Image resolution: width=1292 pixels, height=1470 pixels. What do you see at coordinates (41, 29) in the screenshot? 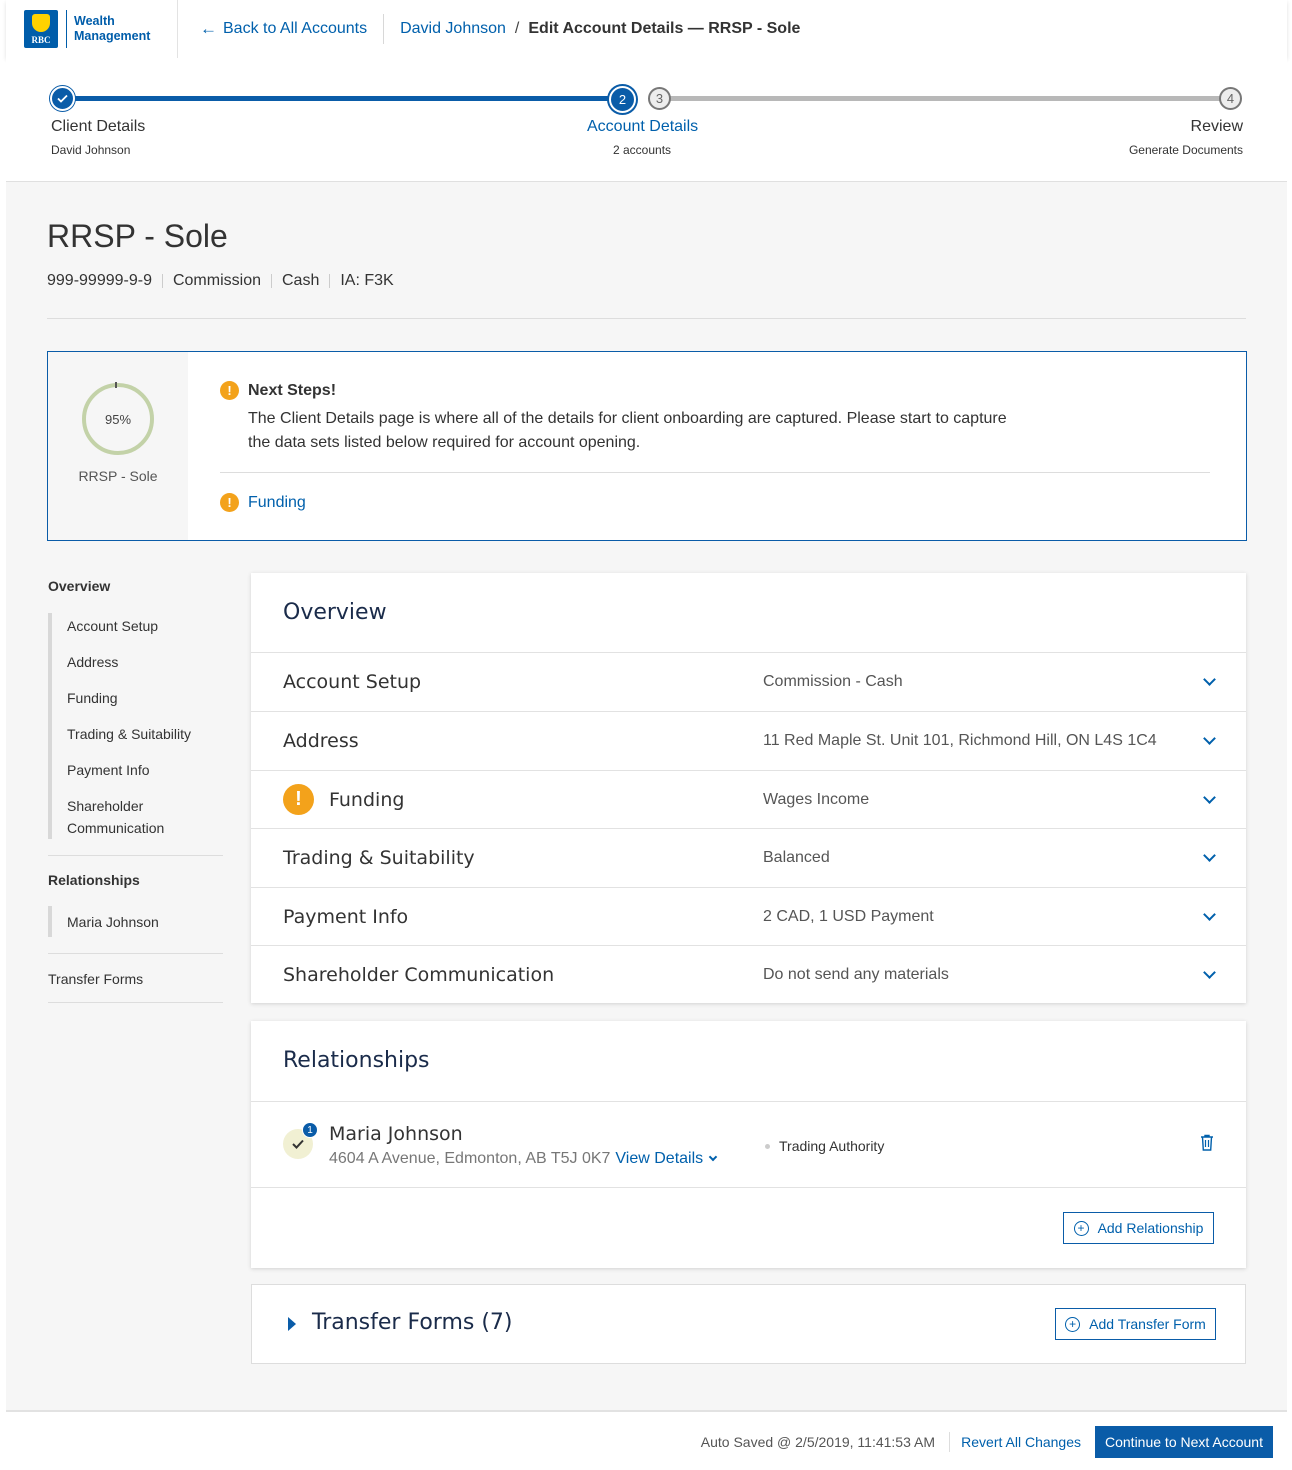
I see `rbc-lion-shield-icon: RBC` at bounding box center [41, 29].